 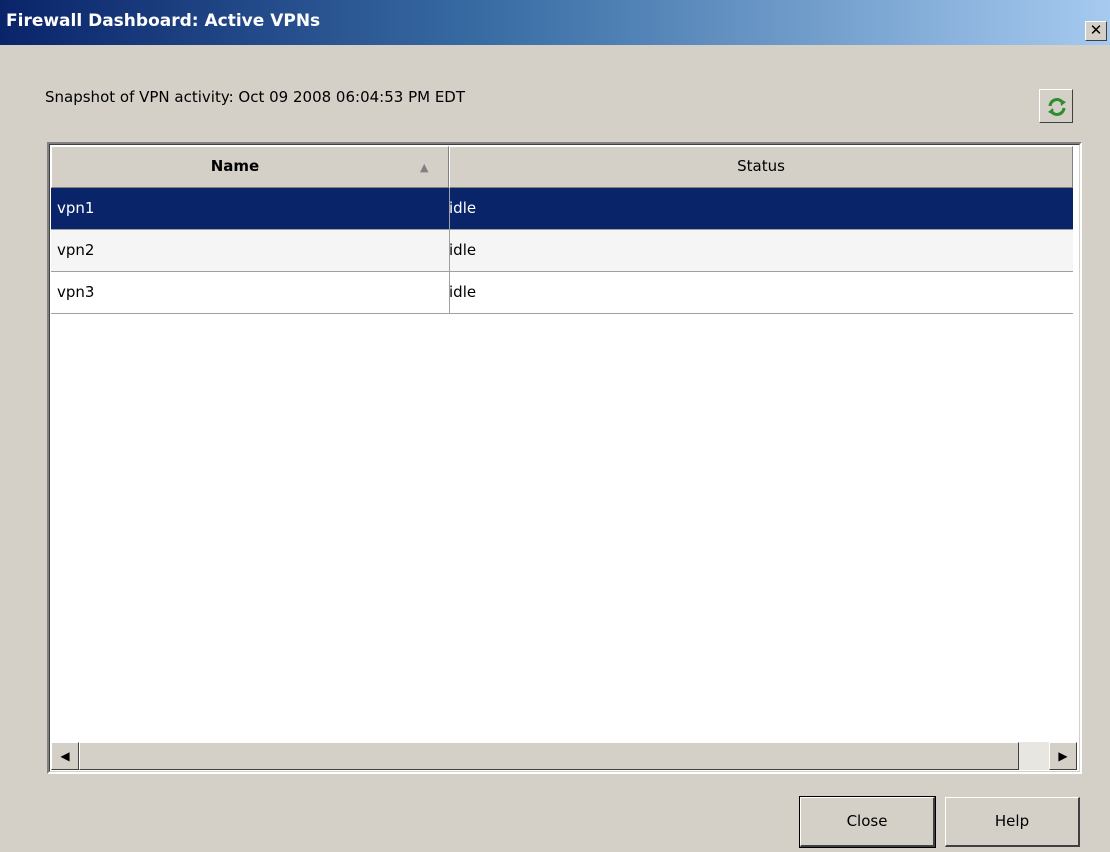 What do you see at coordinates (555, 22) in the screenshot?
I see `title-bar: Firewall Dashboard: Active VPNs` at bounding box center [555, 22].